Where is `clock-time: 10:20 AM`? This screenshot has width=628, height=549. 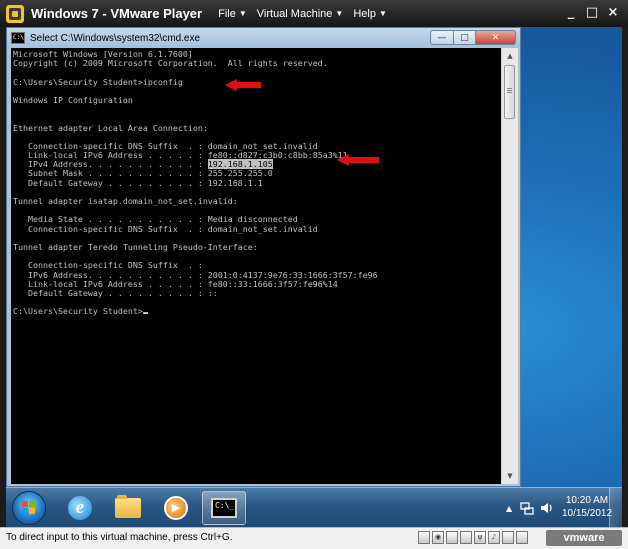
clock-time: 10:20 AM is located at coordinates (587, 500).